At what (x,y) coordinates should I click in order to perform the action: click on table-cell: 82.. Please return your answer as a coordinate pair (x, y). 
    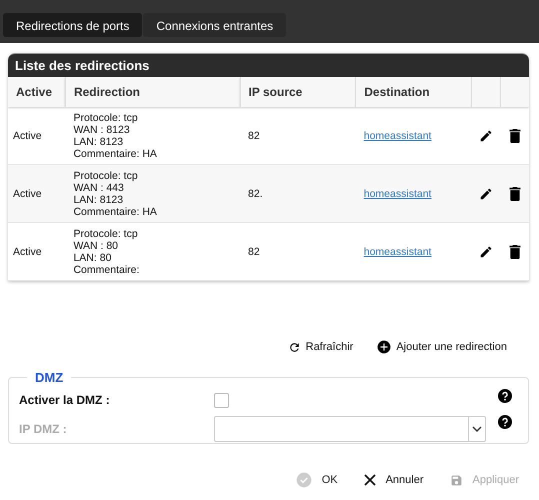
    Looking at the image, I should click on (298, 193).